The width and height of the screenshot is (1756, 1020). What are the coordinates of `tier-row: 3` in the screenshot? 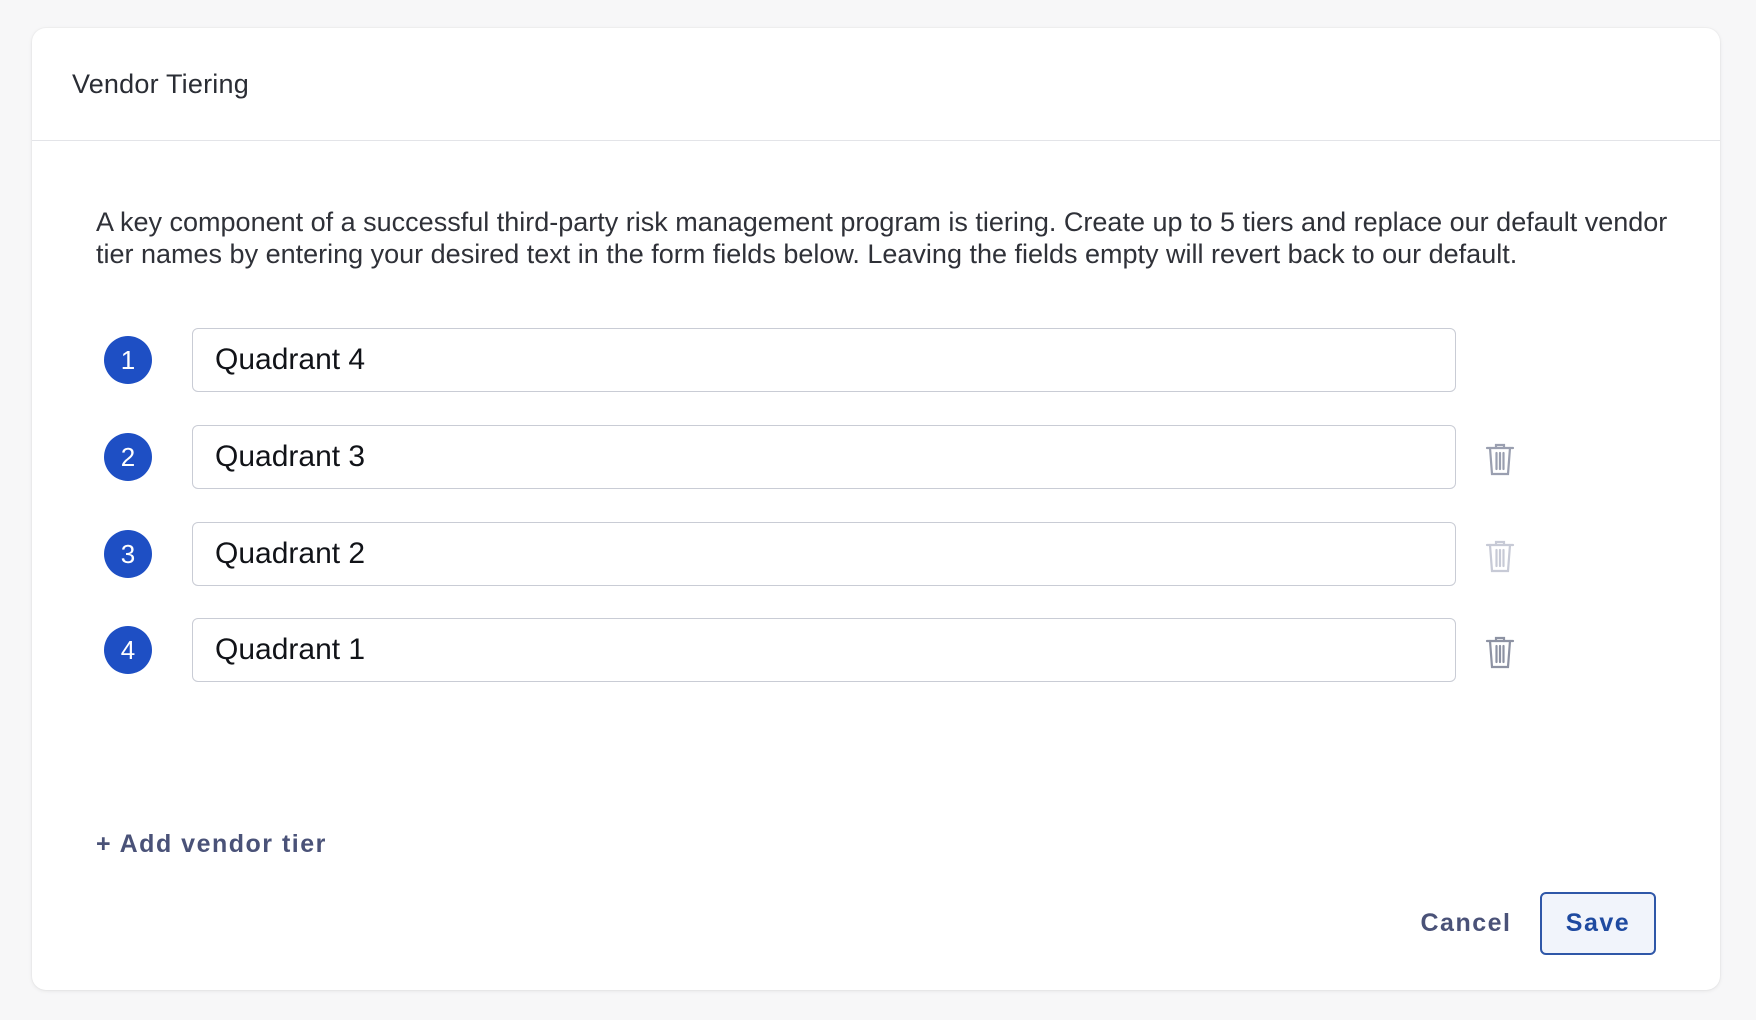 It's located at (876, 554).